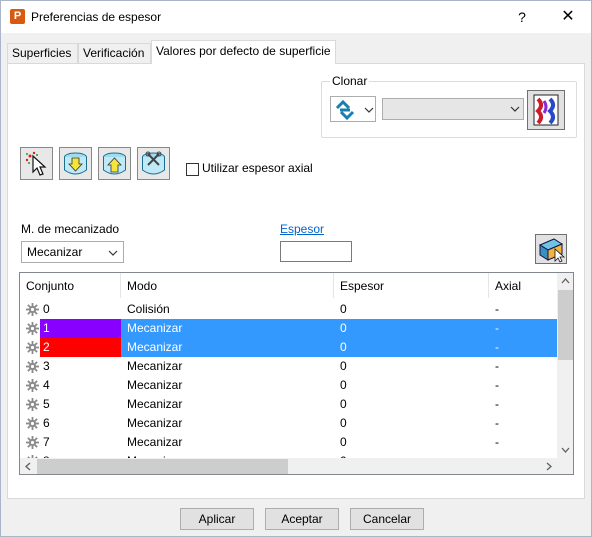  Describe the element at coordinates (80, 328) in the screenshot. I see `set-cell: 1` at that location.